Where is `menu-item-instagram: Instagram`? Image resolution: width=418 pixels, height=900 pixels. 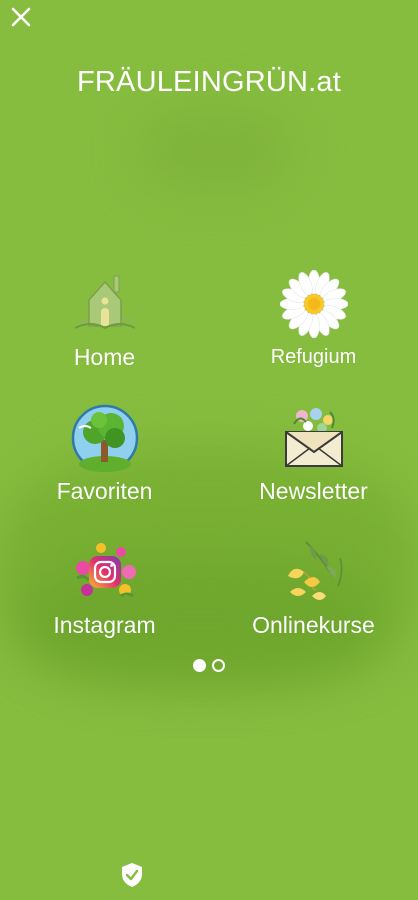 menu-item-instagram: Instagram is located at coordinates (104, 603).